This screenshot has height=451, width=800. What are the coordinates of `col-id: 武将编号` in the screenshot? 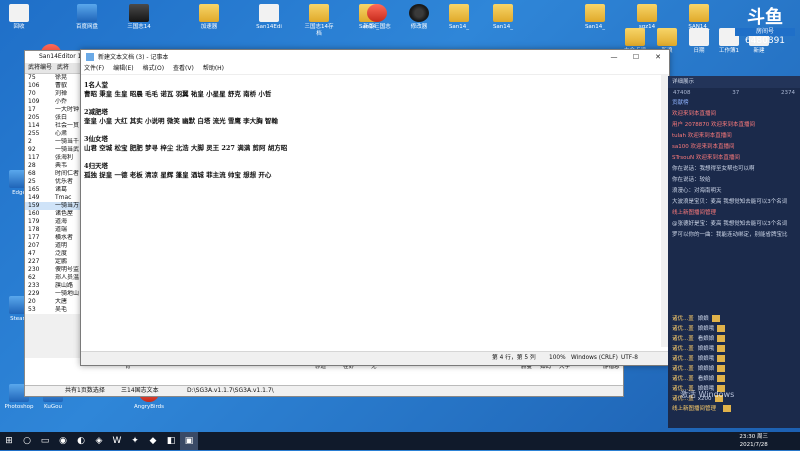 It's located at (40, 67).